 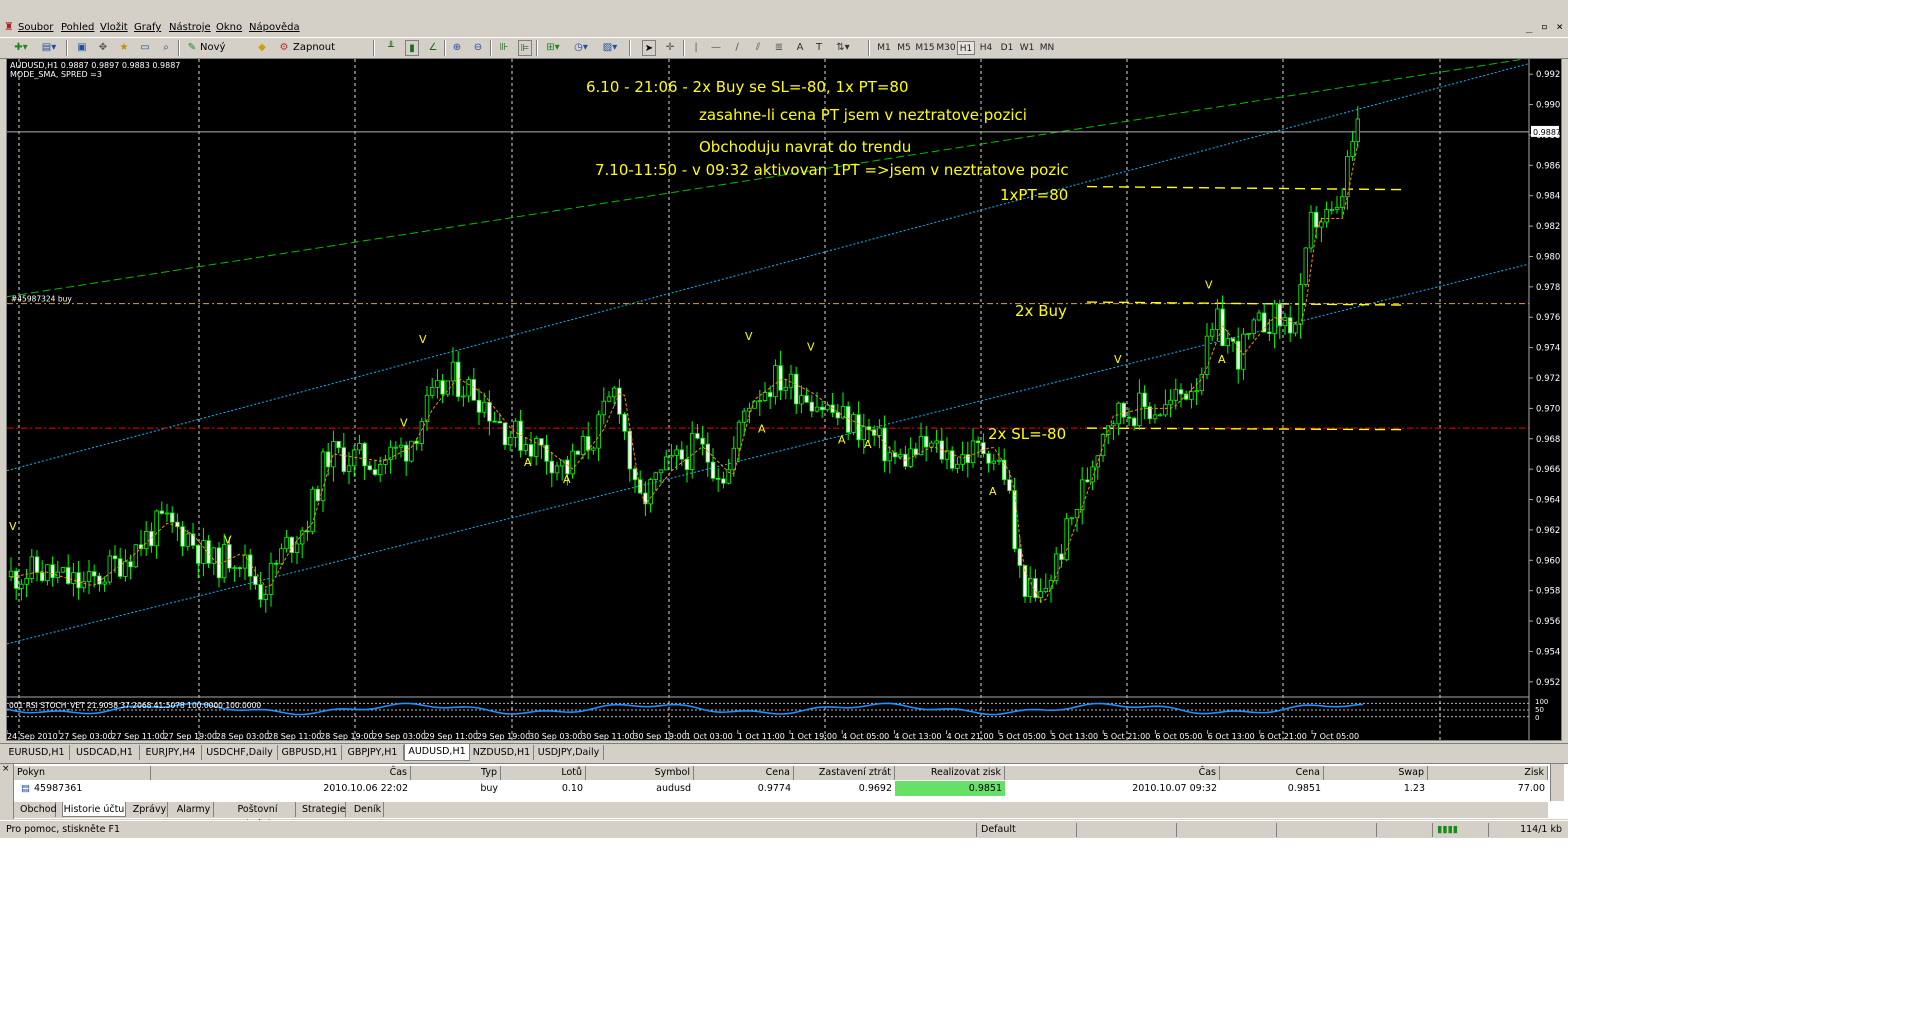 What do you see at coordinates (114, 28) in the screenshot?
I see `menu-insert: Vložit` at bounding box center [114, 28].